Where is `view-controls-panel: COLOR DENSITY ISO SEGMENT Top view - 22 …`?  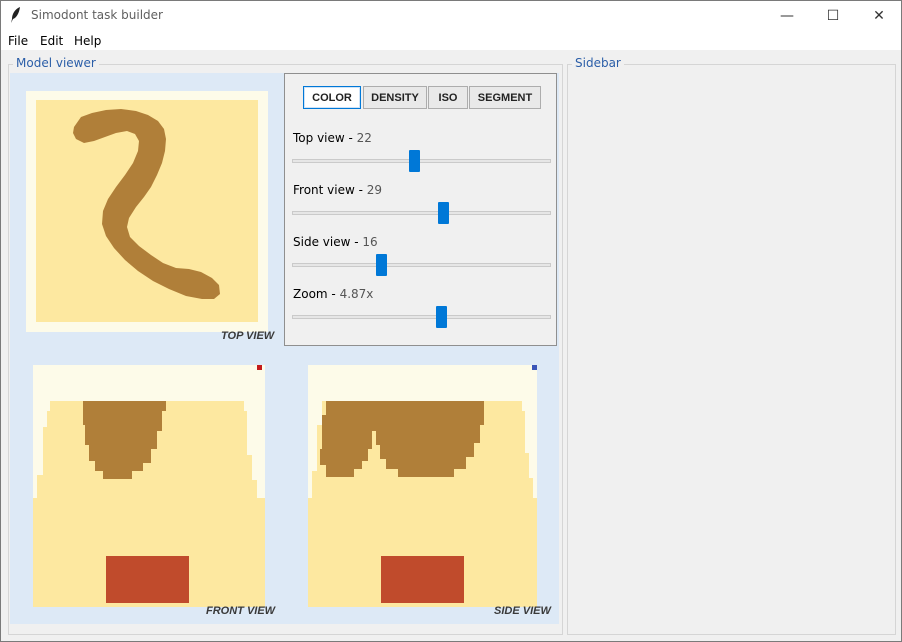
view-controls-panel: COLOR DENSITY ISO SEGMENT Top view - 22 … is located at coordinates (420, 209).